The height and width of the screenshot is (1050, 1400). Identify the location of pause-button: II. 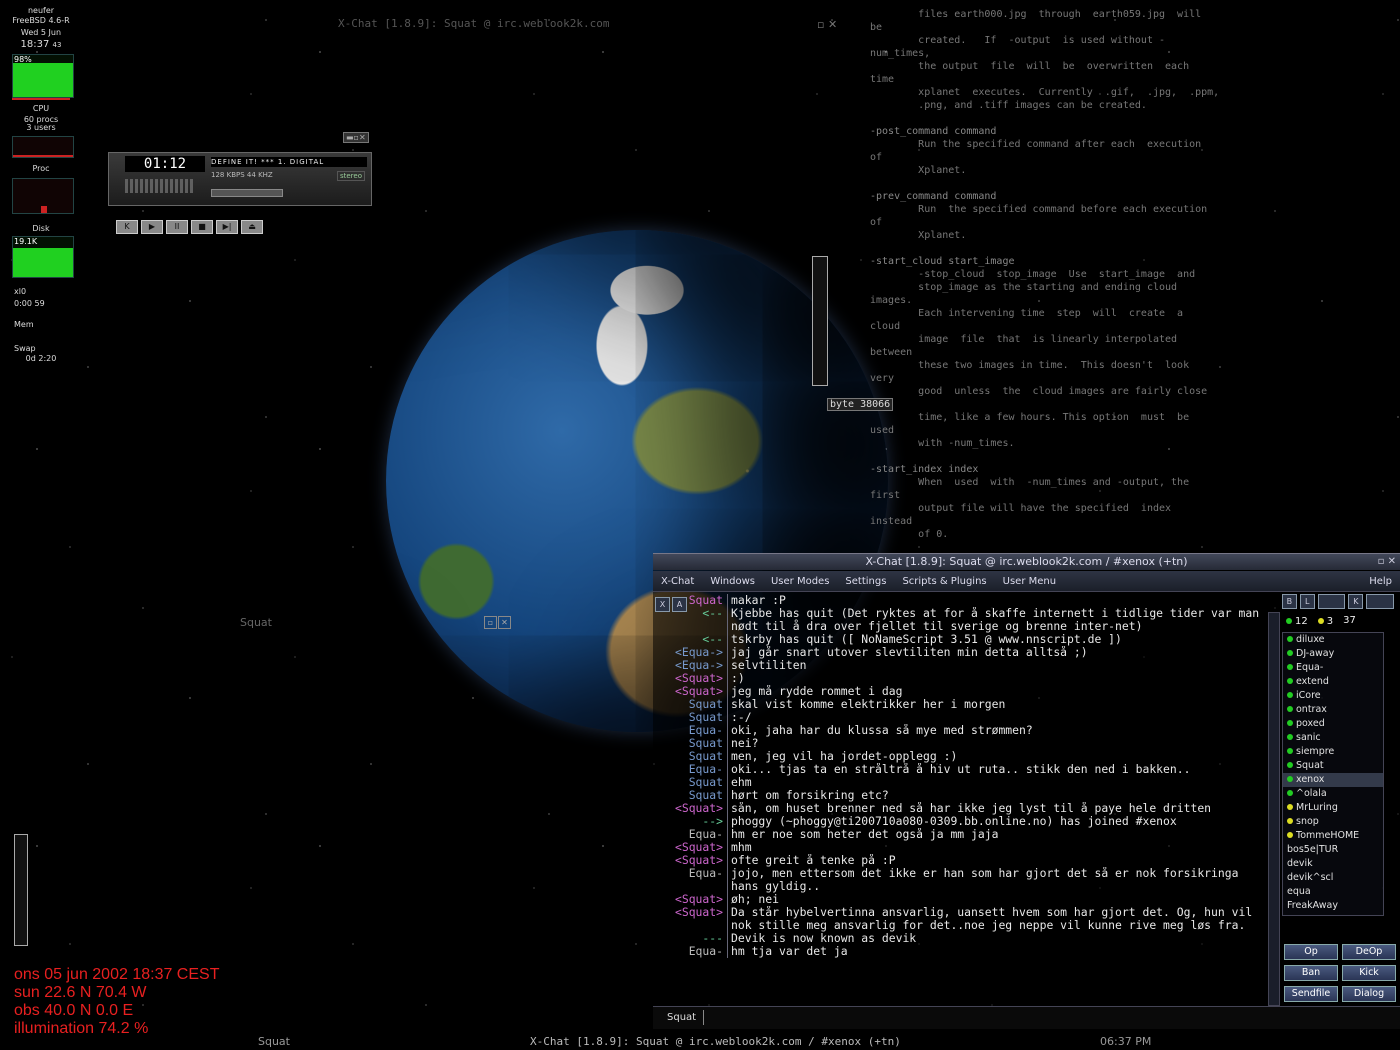
(177, 227).